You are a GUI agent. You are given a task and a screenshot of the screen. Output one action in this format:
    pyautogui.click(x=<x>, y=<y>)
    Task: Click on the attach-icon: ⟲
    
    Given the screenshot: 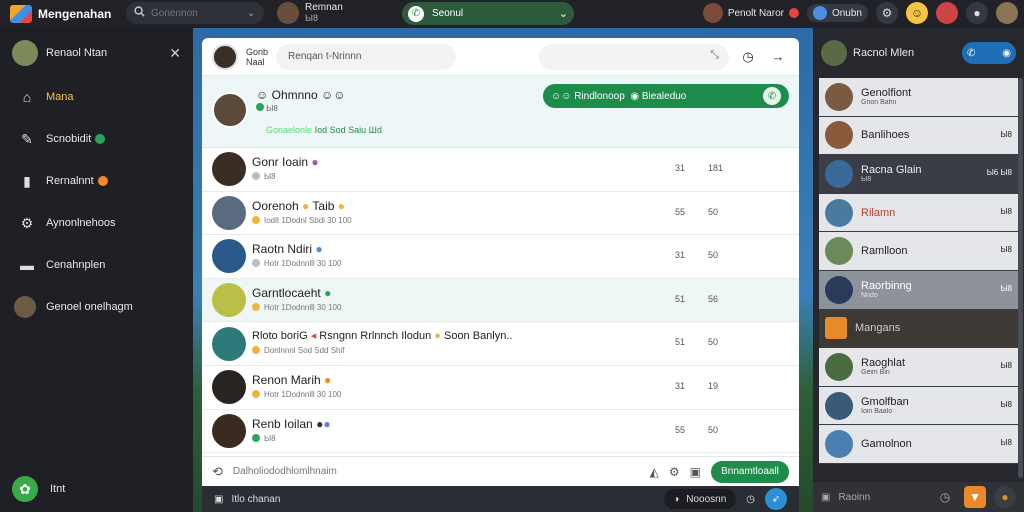 What is the action you would take?
    pyautogui.click(x=217, y=472)
    